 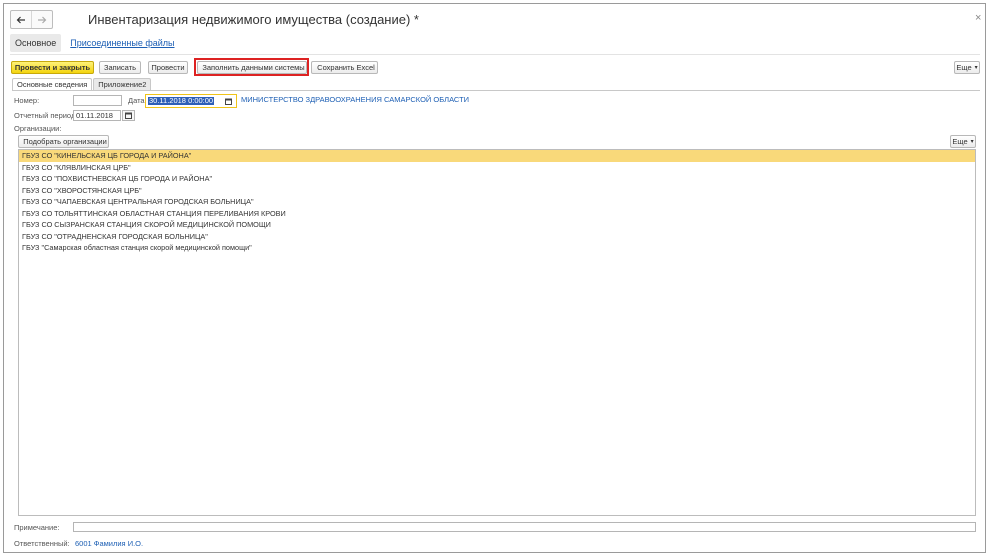 I want to click on save-button: Записать, so click(x=120, y=67).